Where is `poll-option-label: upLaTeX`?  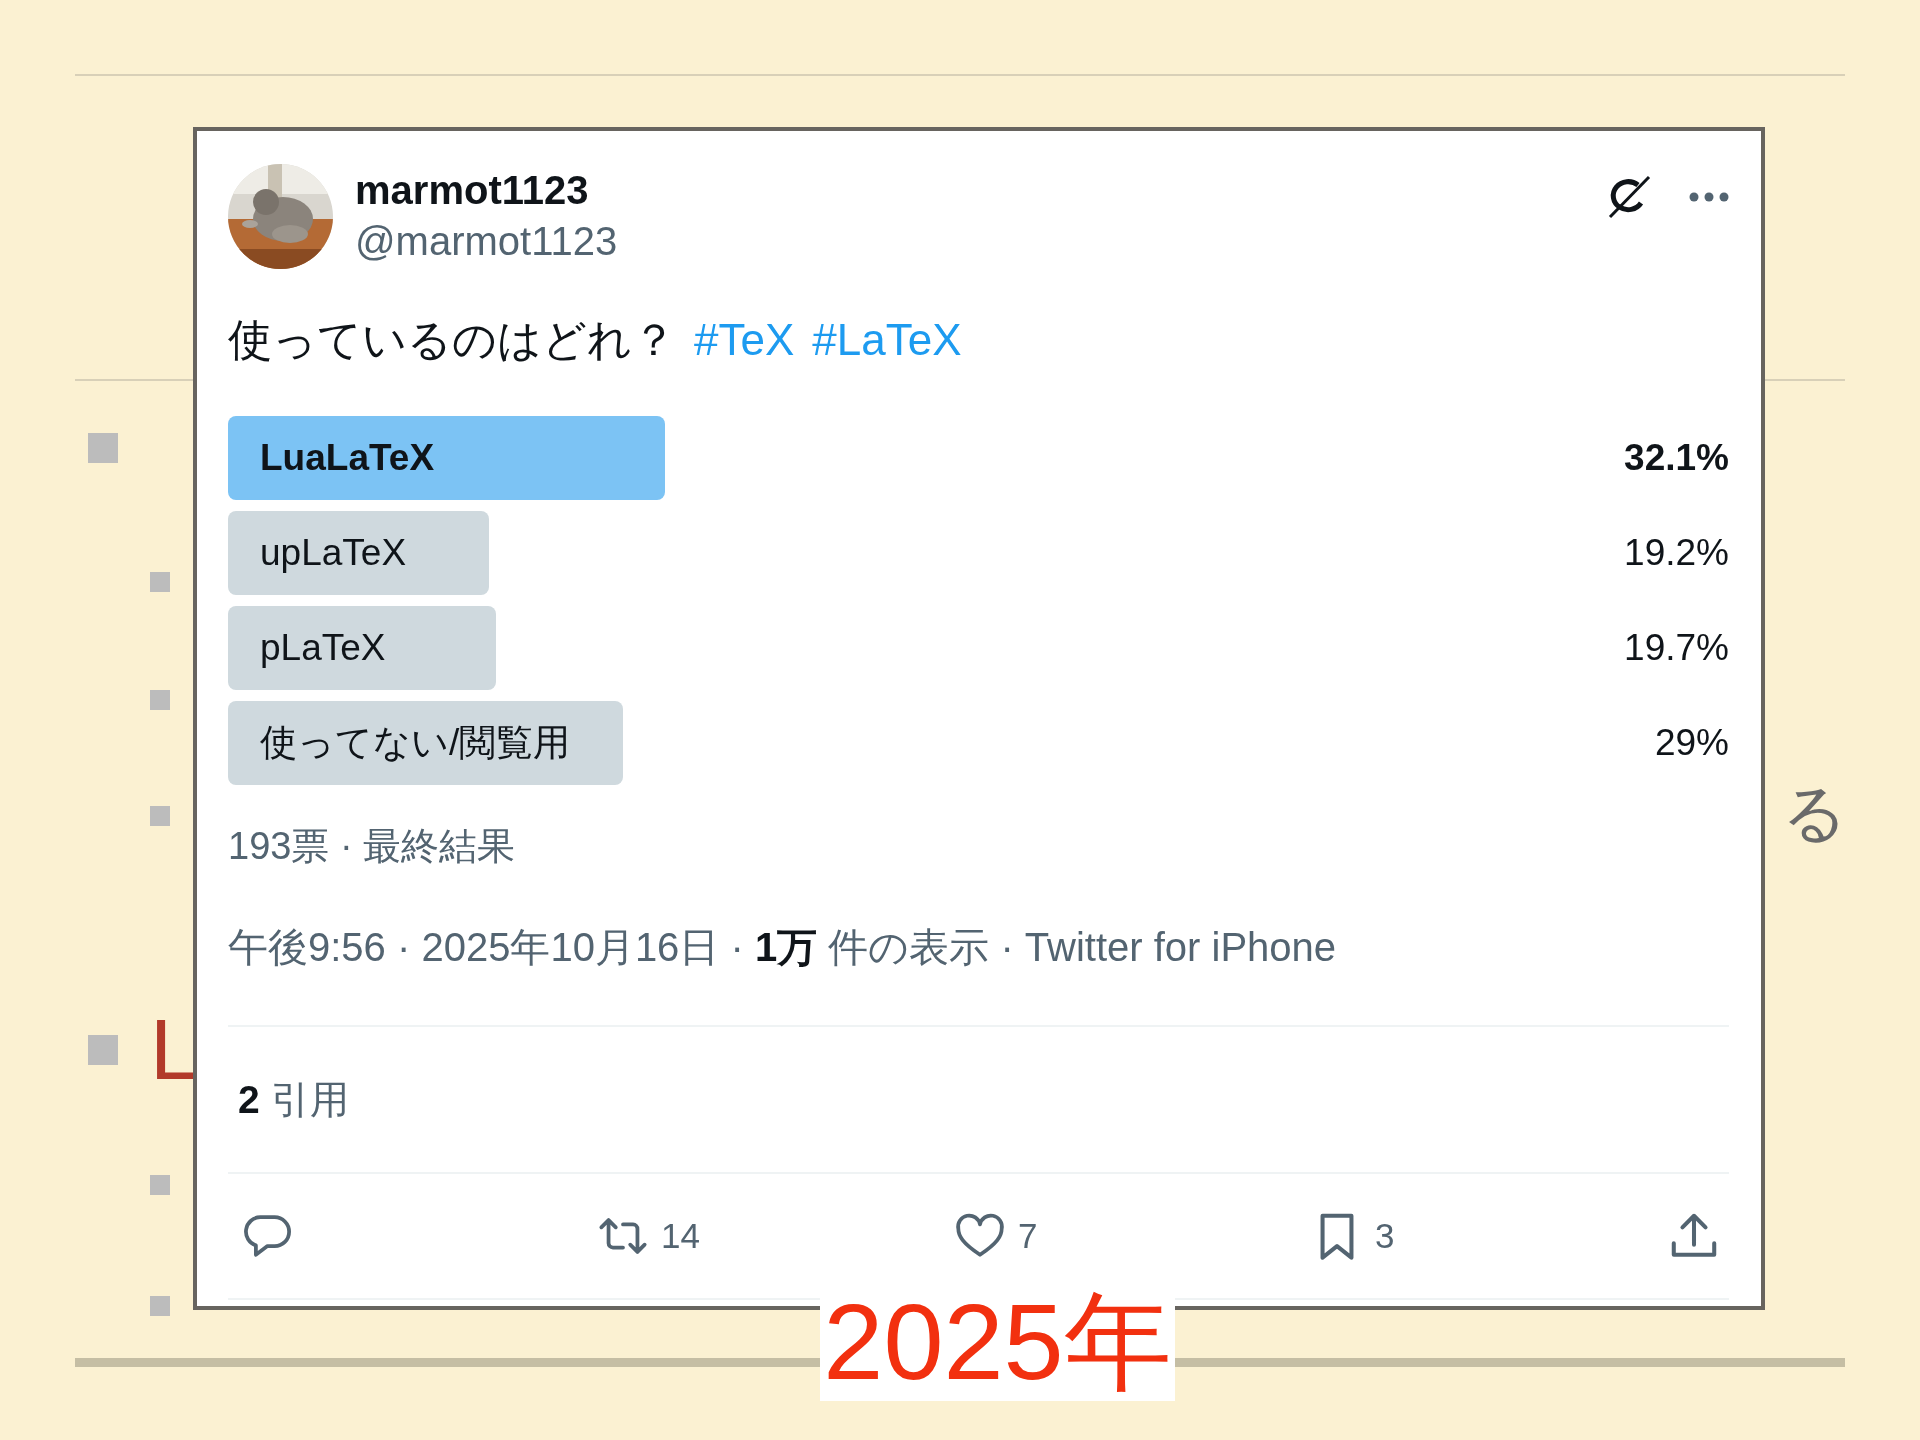 poll-option-label: upLaTeX is located at coordinates (333, 553).